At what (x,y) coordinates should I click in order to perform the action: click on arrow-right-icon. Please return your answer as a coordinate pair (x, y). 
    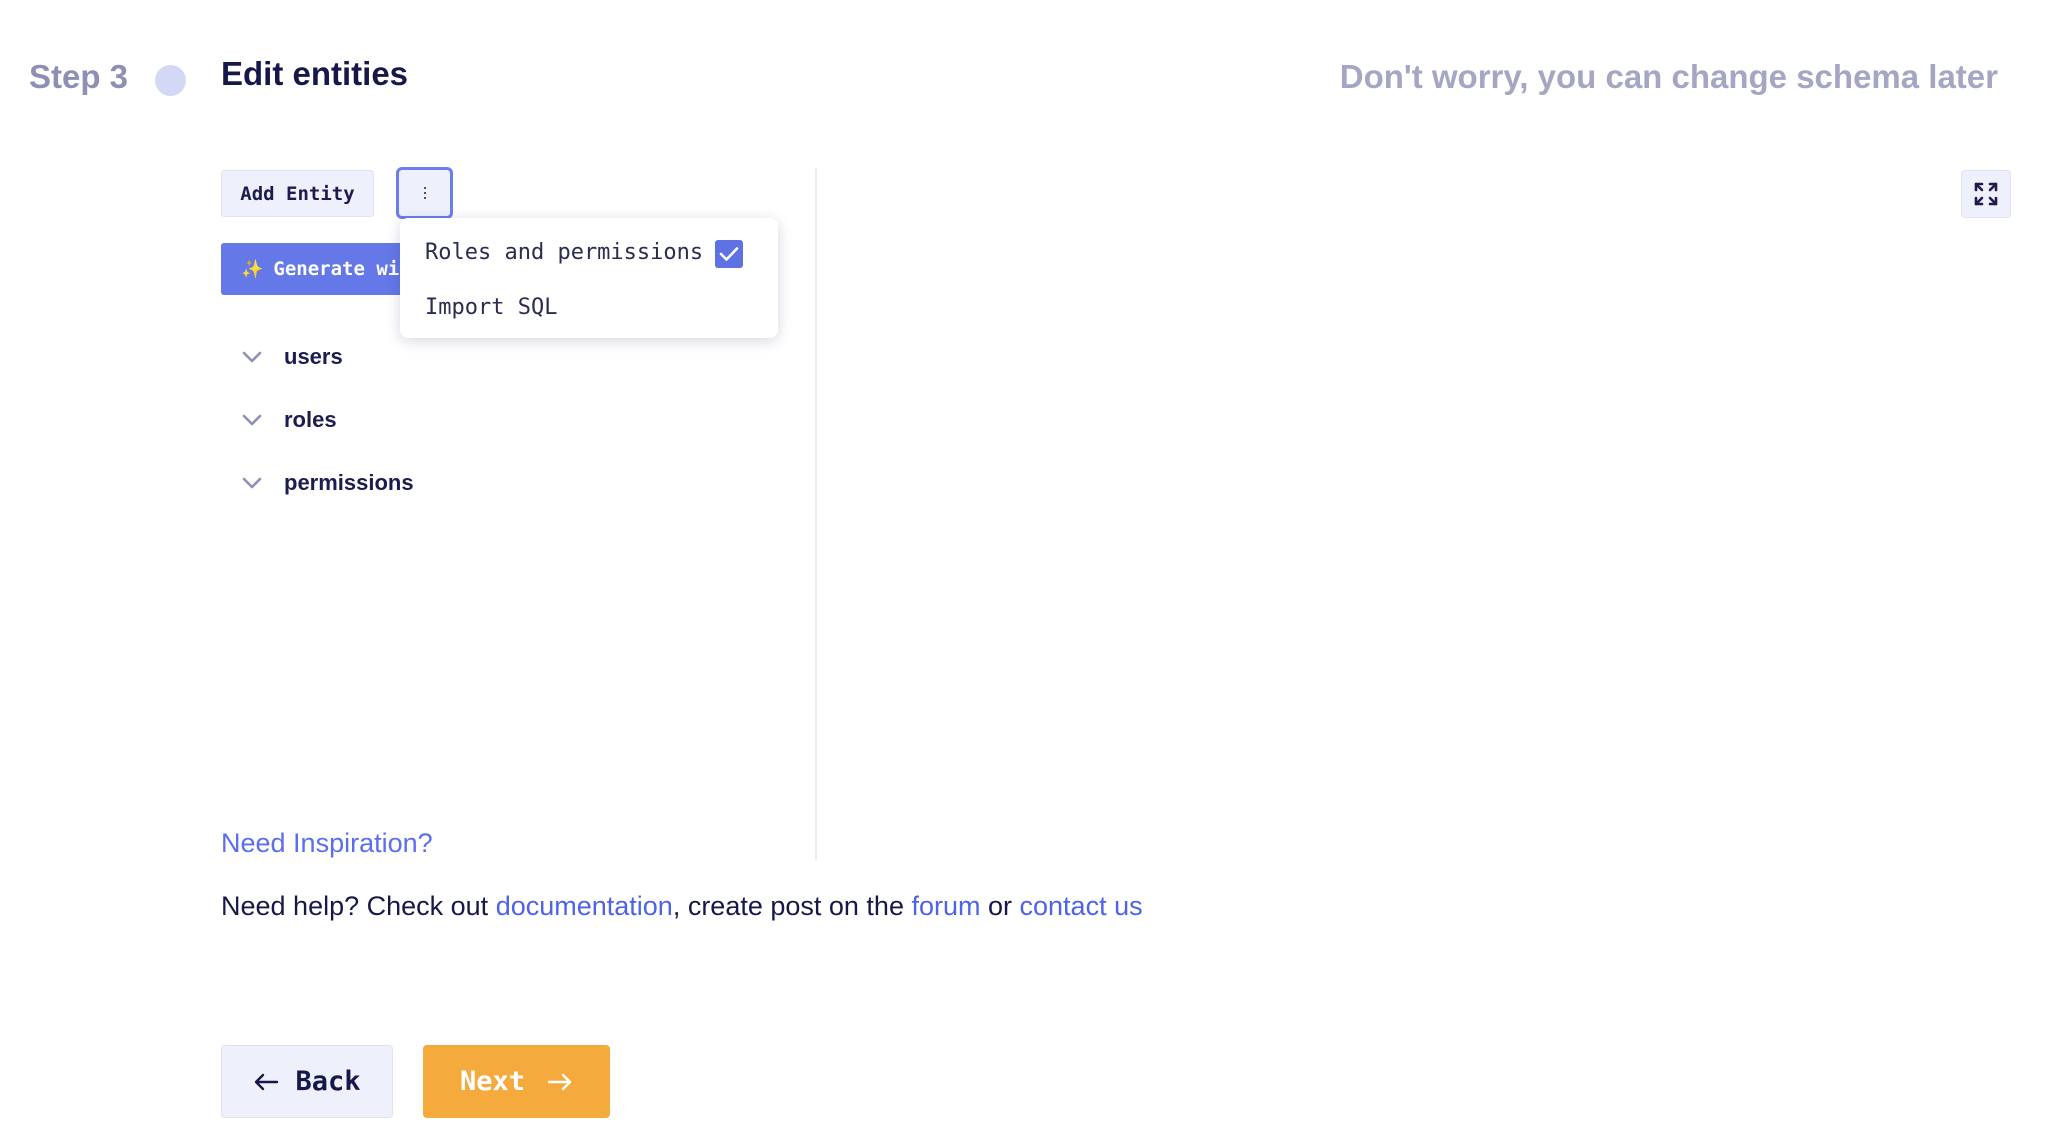
    Looking at the image, I should click on (559, 1081).